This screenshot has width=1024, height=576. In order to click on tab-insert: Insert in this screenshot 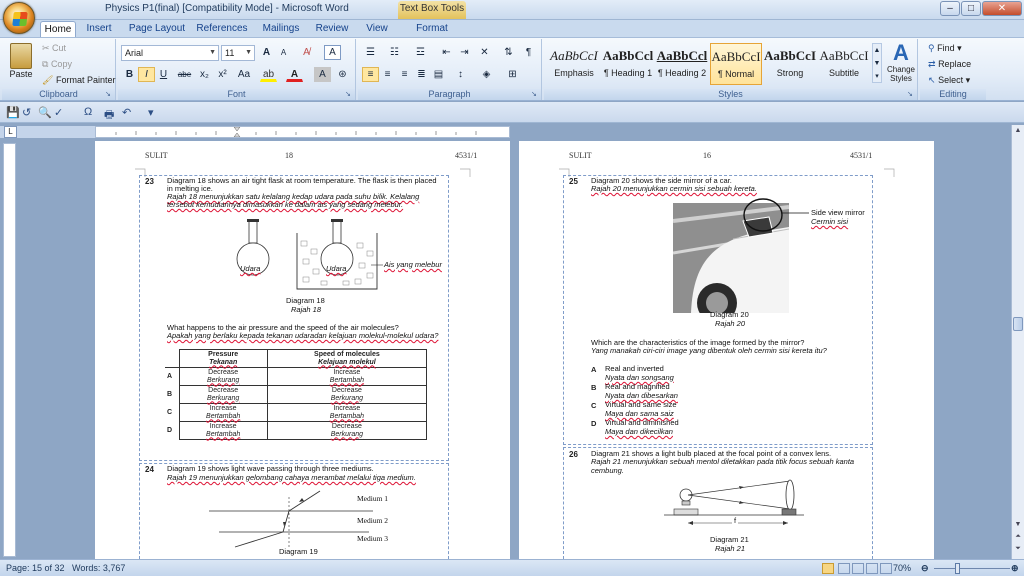, I will do `click(99, 29)`.